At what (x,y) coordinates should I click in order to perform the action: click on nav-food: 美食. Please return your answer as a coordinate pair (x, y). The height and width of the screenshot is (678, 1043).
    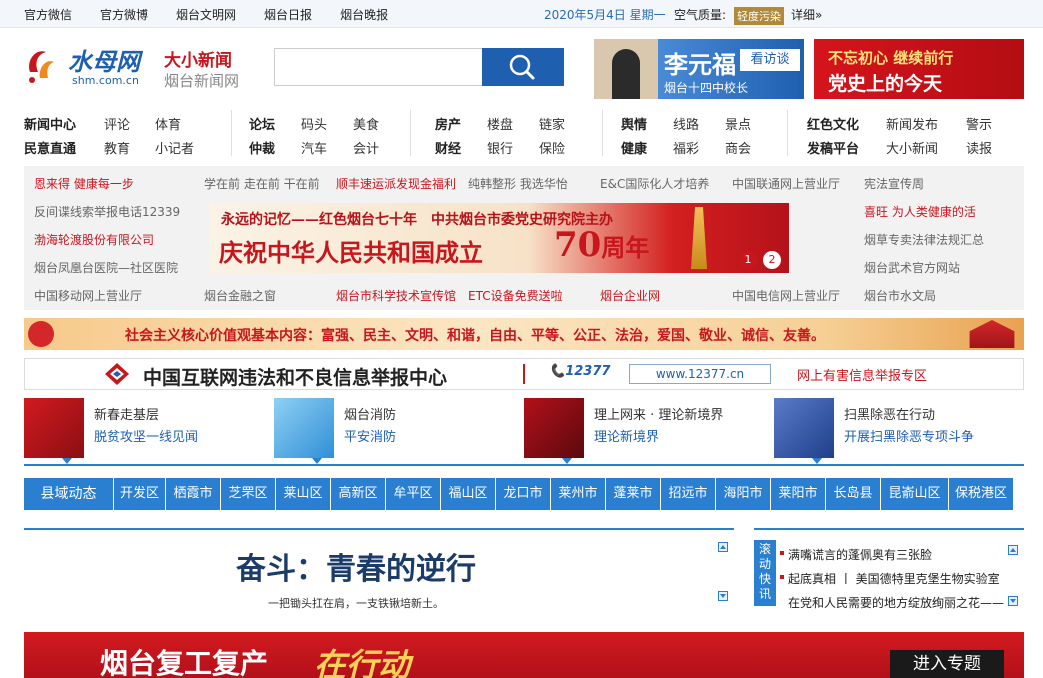
    Looking at the image, I should click on (366, 123).